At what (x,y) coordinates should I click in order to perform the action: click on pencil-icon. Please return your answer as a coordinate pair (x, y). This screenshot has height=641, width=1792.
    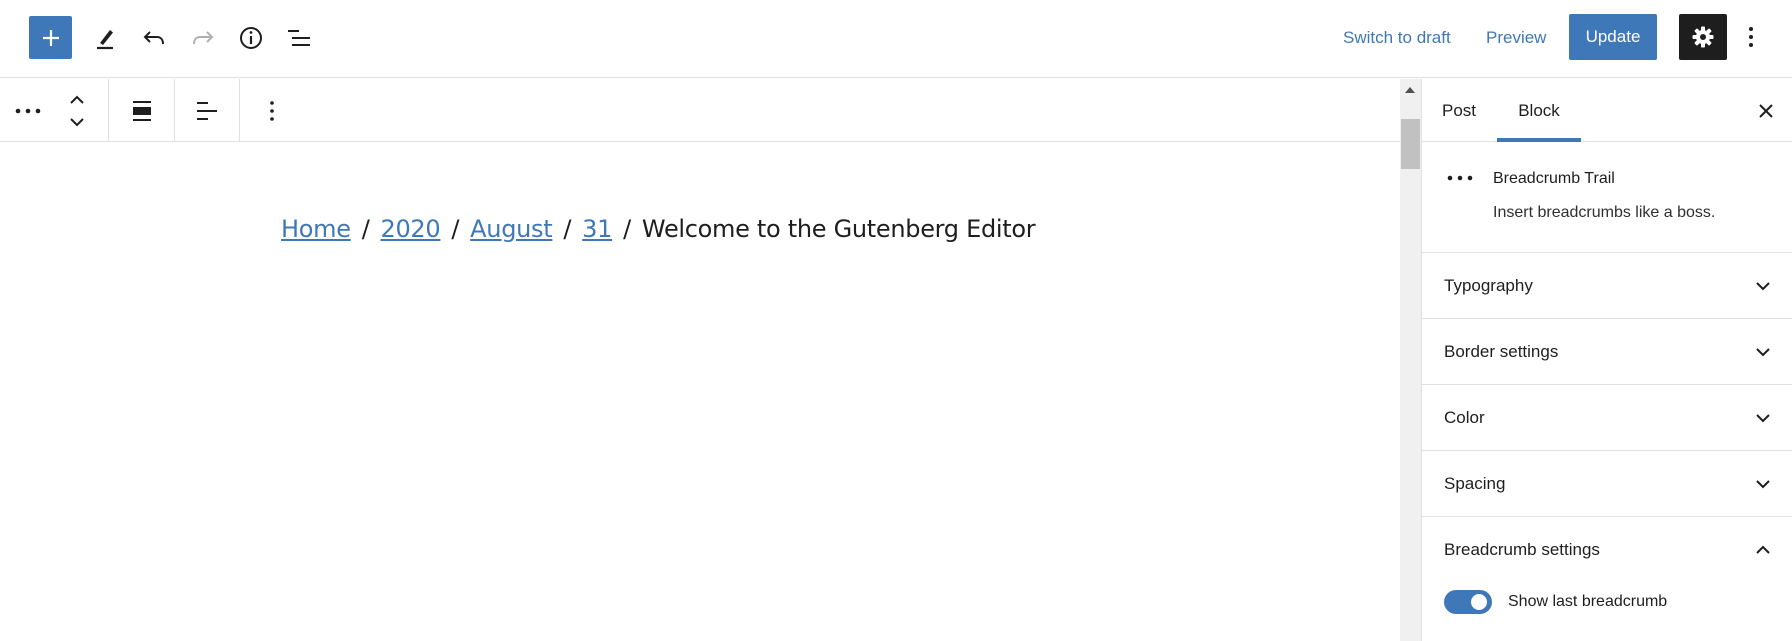
    Looking at the image, I should click on (105, 40).